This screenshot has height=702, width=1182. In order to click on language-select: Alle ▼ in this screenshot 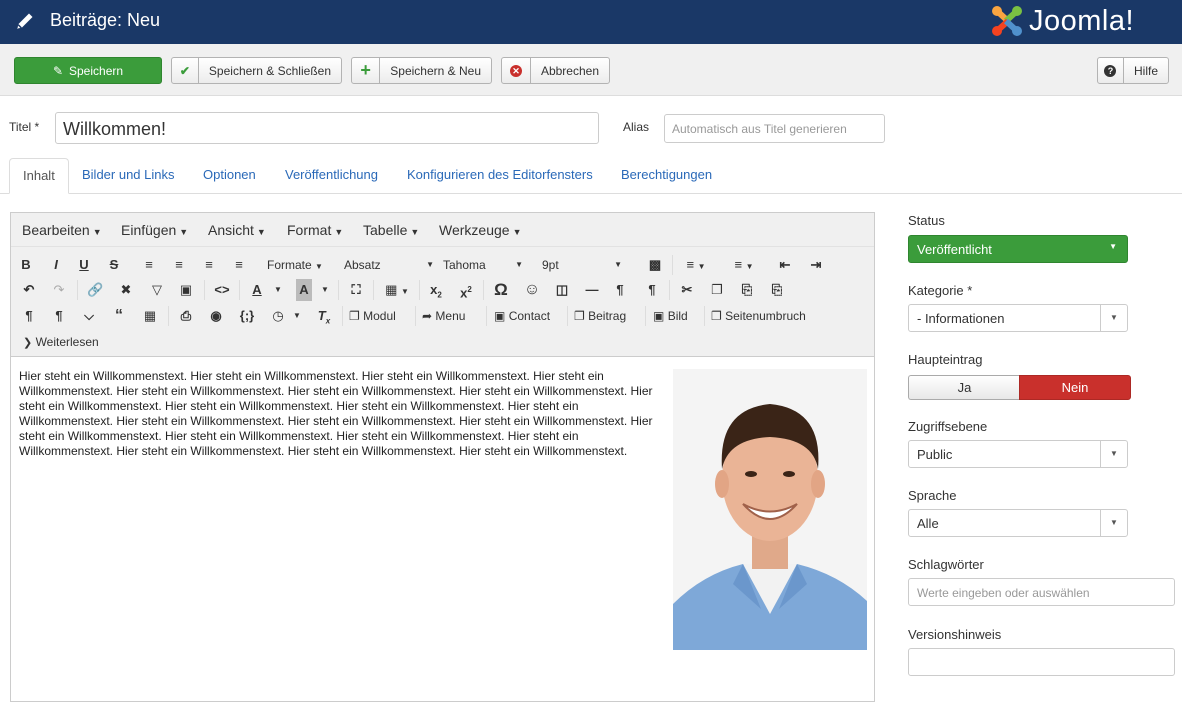, I will do `click(1018, 523)`.